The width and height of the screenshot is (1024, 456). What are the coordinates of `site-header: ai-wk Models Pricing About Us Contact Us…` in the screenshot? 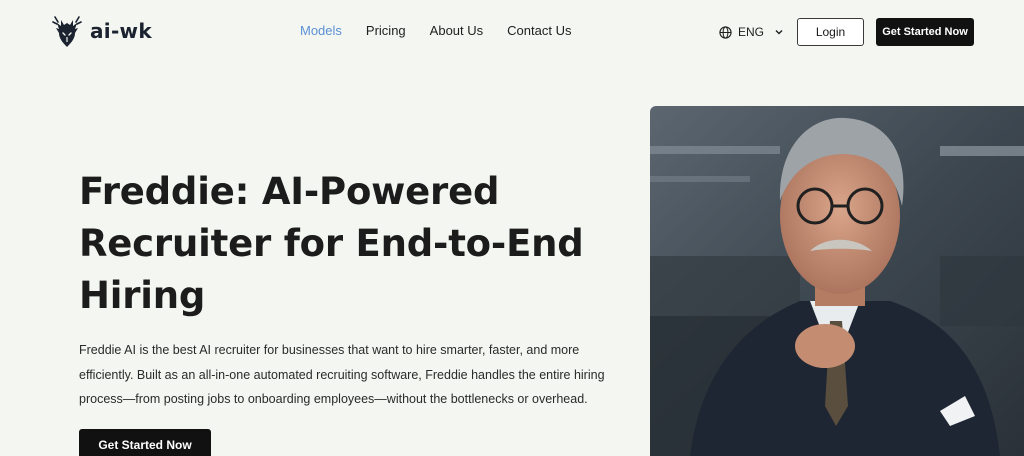 It's located at (512, 32).